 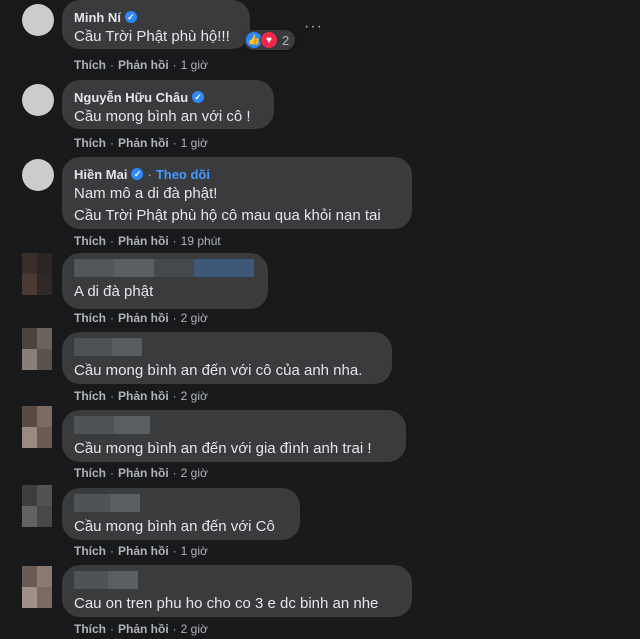 What do you see at coordinates (146, 193) in the screenshot?
I see `comment-text: Nam mô a di đà phật!` at bounding box center [146, 193].